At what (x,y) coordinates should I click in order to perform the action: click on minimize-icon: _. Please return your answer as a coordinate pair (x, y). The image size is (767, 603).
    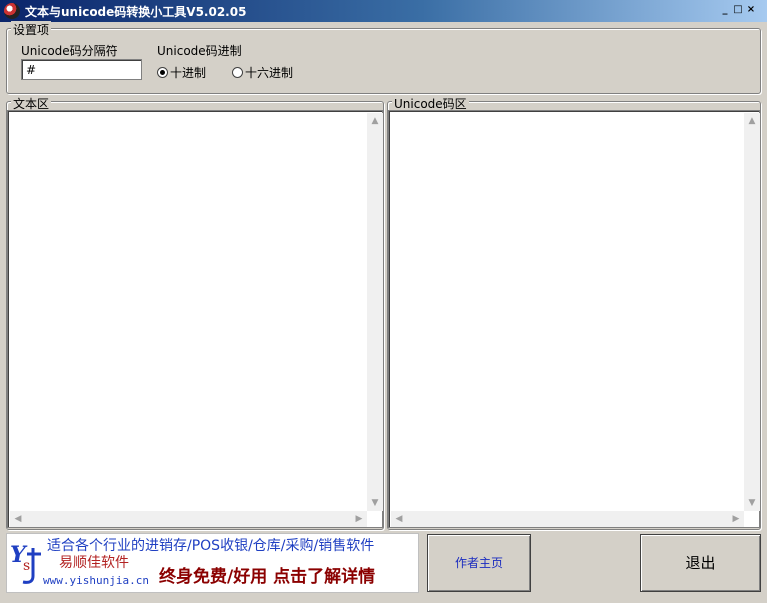
    Looking at the image, I should click on (725, 10).